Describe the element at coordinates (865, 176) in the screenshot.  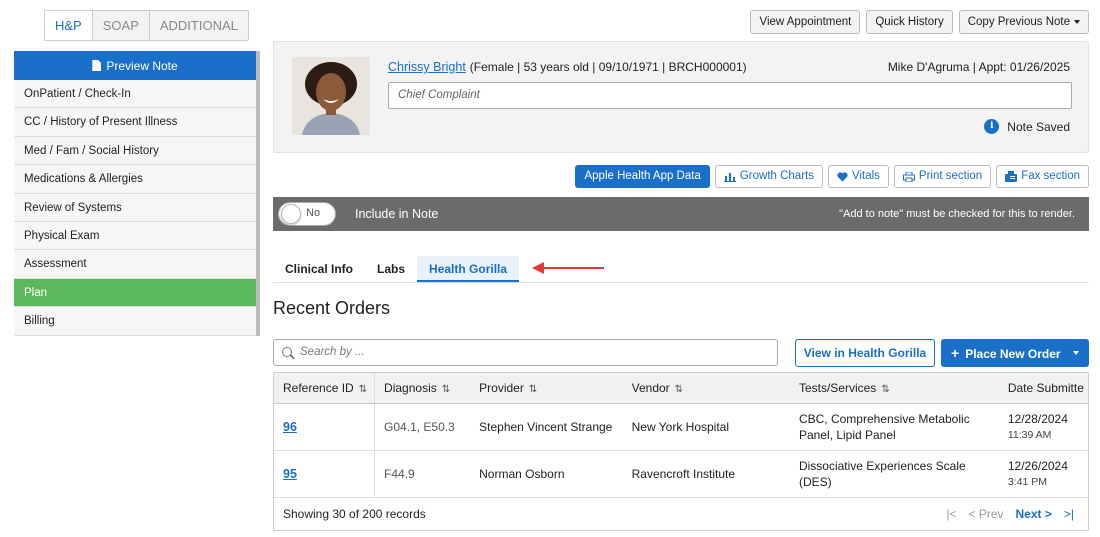
I see `vitals-label: Vitals` at that location.